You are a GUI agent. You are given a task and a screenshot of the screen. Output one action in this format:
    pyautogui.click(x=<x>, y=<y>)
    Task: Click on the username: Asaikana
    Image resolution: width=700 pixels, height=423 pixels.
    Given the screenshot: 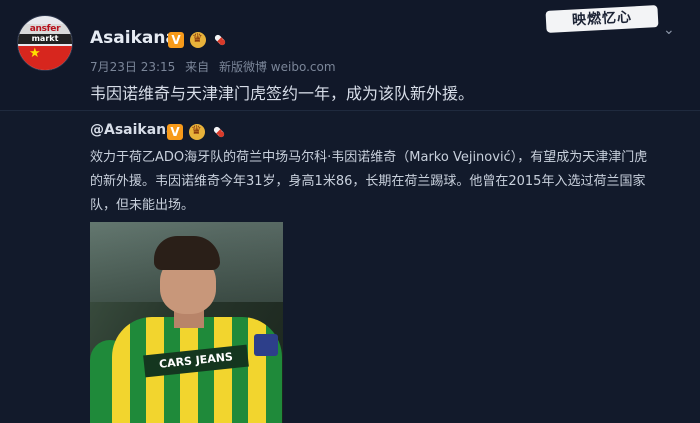 What is the action you would take?
    pyautogui.click(x=133, y=38)
    